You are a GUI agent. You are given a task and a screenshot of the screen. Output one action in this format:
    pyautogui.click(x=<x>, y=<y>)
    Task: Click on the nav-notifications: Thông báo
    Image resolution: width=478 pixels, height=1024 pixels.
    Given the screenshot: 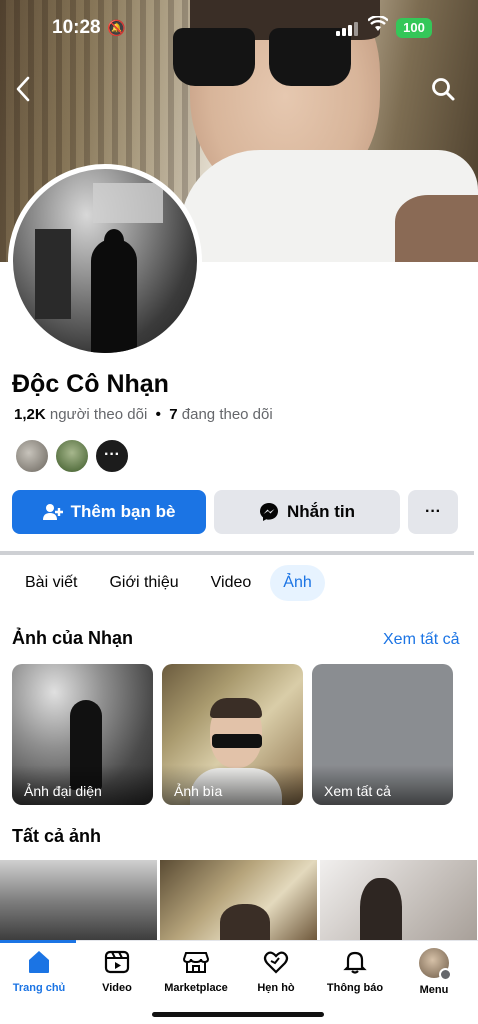 What is the action you would take?
    pyautogui.click(x=355, y=971)
    